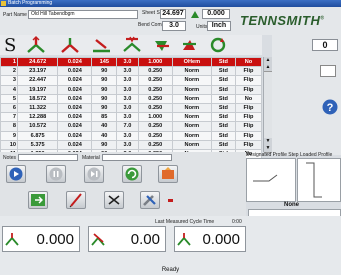 The height and width of the screenshot is (275, 341). What do you see at coordinates (202, 27) in the screenshot?
I see `units-label: Units` at bounding box center [202, 27].